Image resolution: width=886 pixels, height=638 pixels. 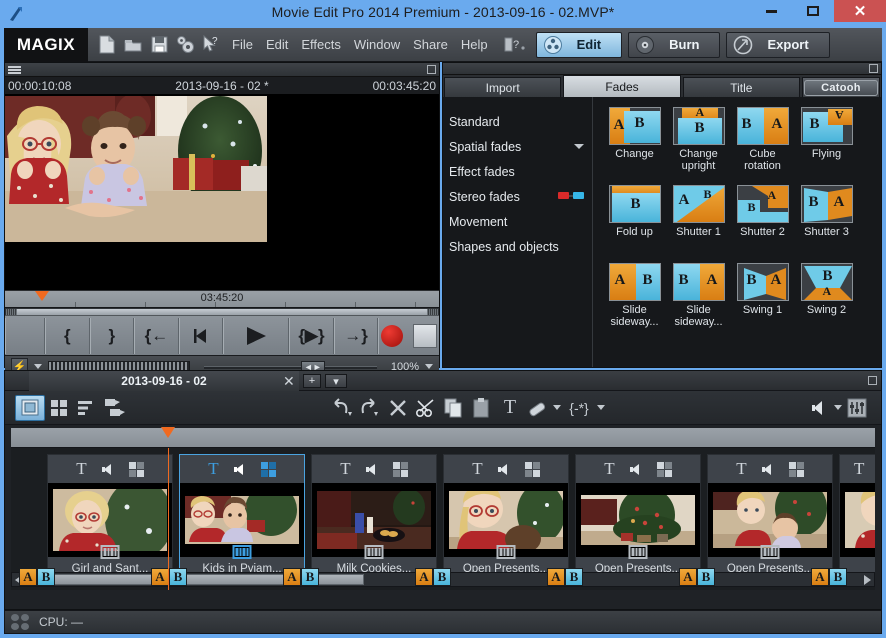 What do you see at coordinates (342, 408) in the screenshot?
I see `undo-button` at bounding box center [342, 408].